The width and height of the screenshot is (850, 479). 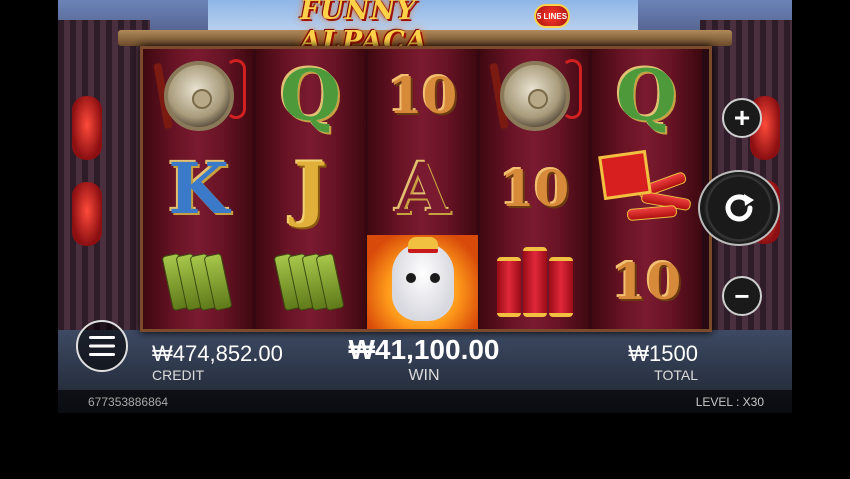 I want to click on reel-3: 10 A, so click(x=422, y=189).